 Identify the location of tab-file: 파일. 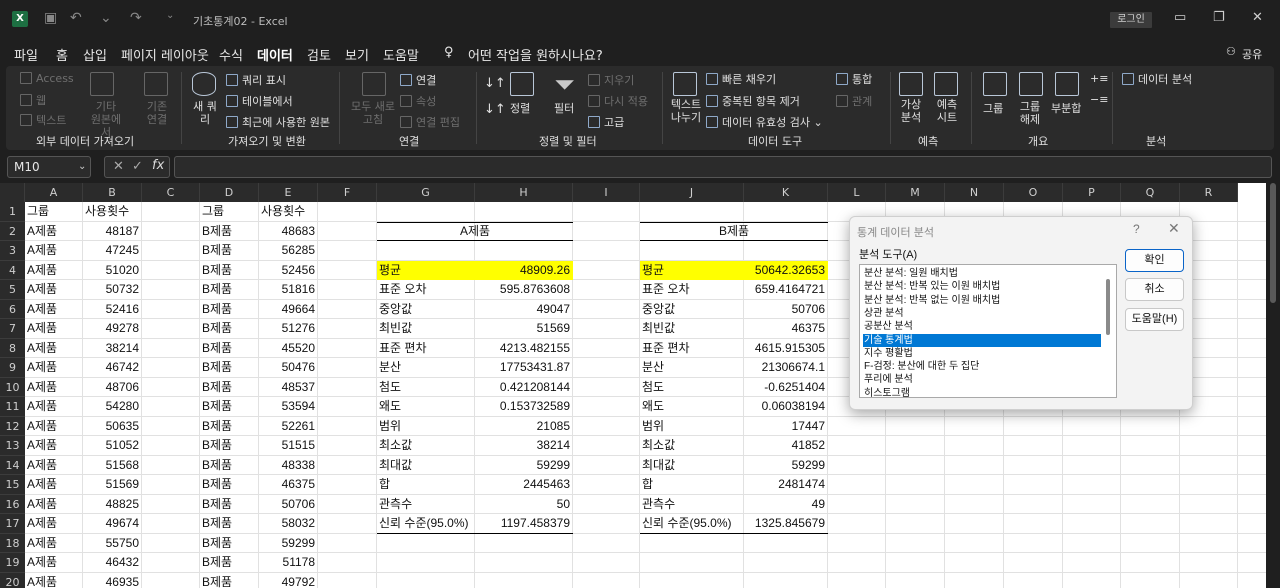
(26, 54).